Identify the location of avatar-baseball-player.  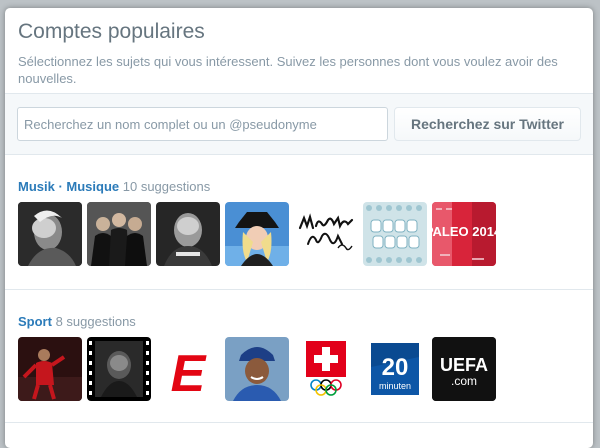
(257, 369).